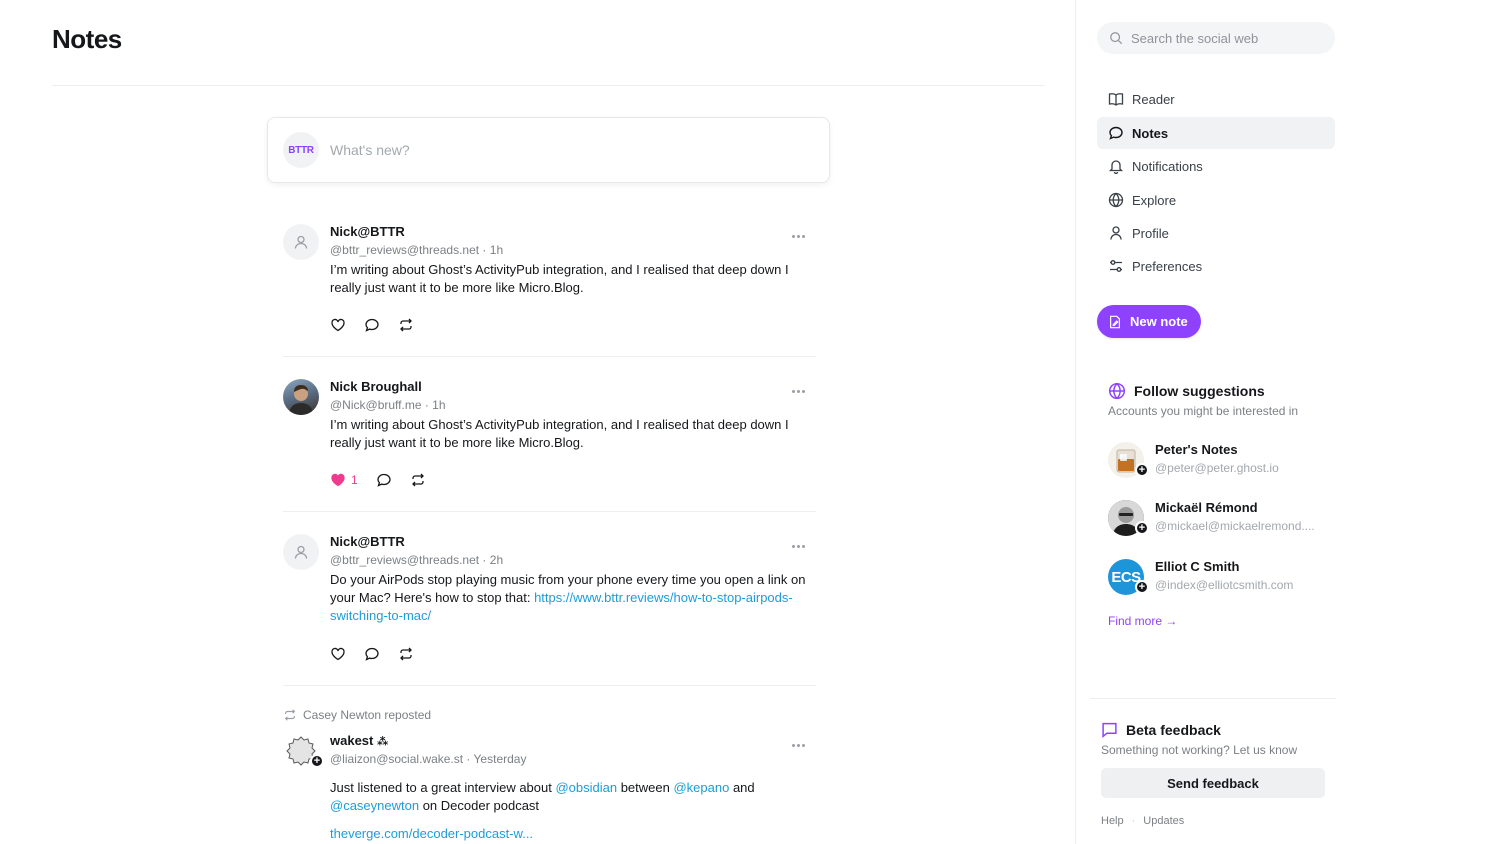 Image resolution: width=1500 pixels, height=844 pixels. Describe the element at coordinates (1199, 391) in the screenshot. I see `follow-suggestions-title: Follow suggestions` at that location.